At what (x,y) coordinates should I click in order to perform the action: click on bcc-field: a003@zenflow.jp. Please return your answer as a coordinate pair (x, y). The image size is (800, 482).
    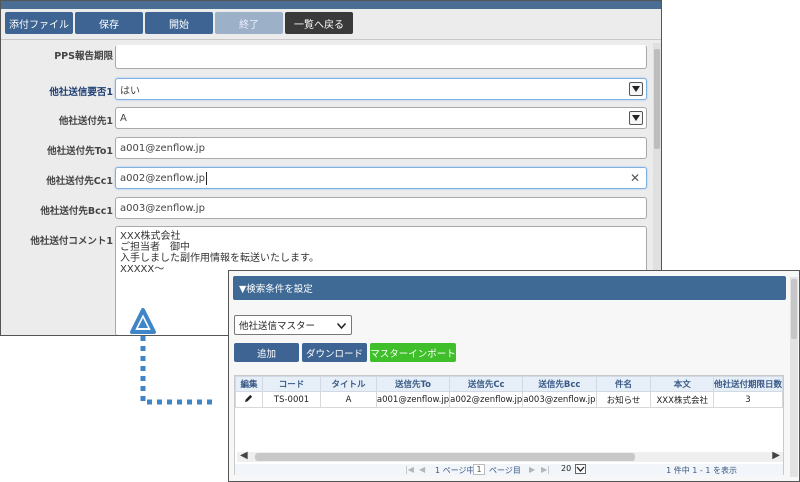
    Looking at the image, I should click on (381, 208).